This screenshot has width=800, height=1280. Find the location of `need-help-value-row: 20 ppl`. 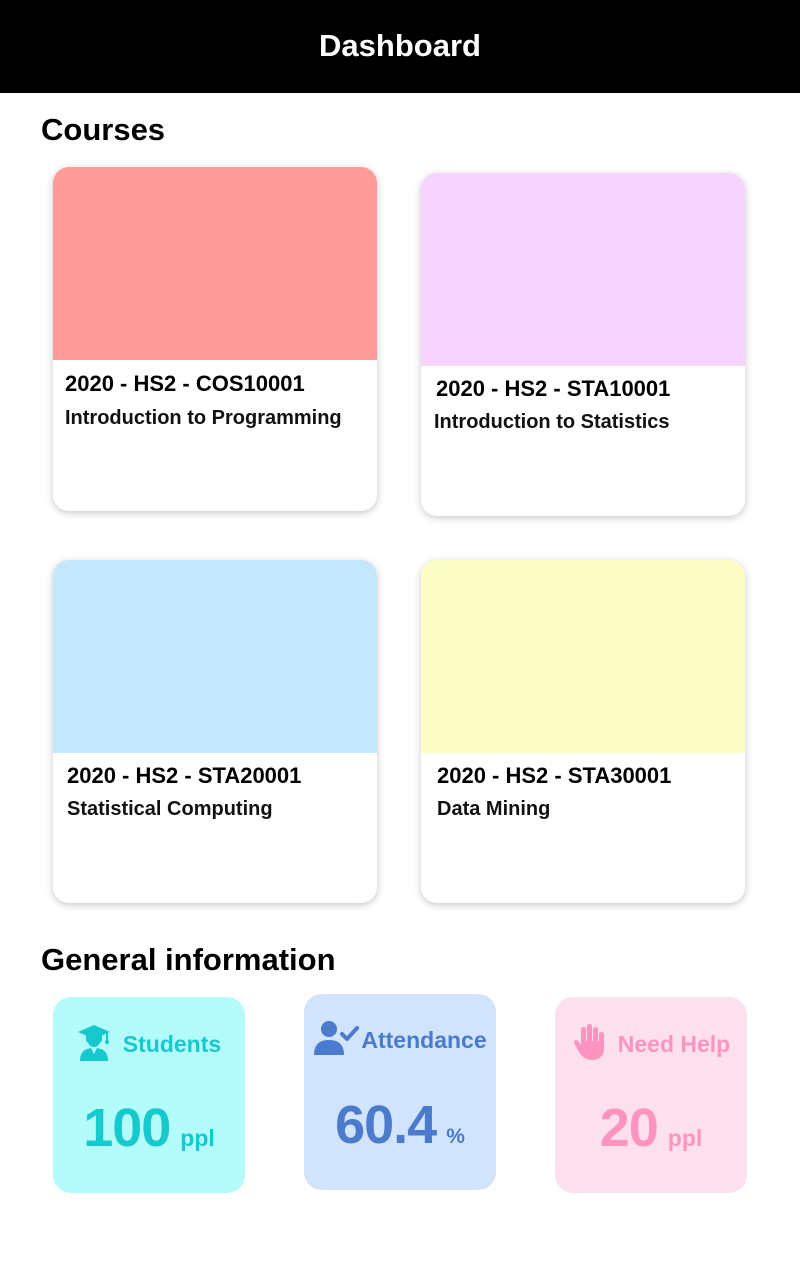

need-help-value-row: 20 ppl is located at coordinates (651, 1128).